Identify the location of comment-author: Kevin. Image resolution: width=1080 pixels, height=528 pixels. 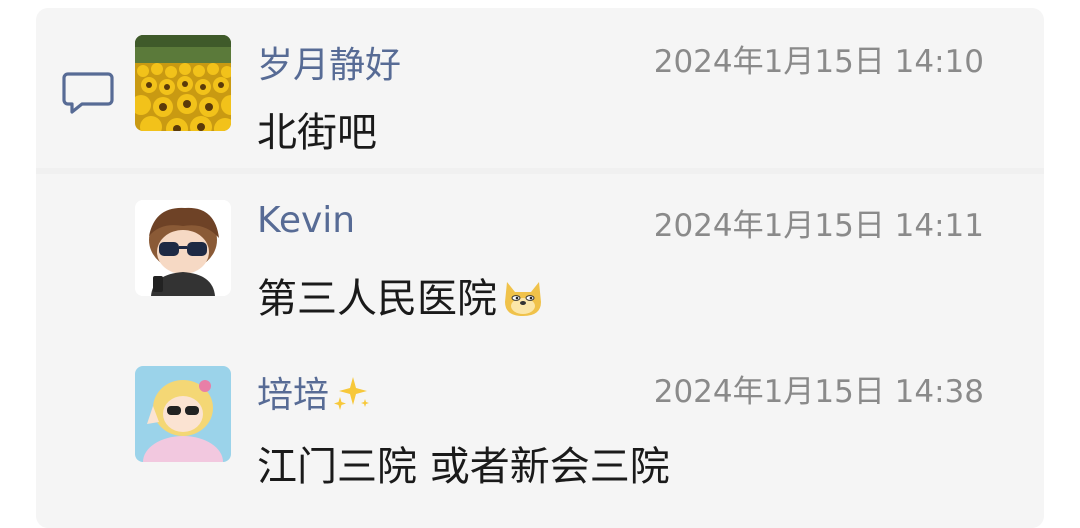
(306, 220).